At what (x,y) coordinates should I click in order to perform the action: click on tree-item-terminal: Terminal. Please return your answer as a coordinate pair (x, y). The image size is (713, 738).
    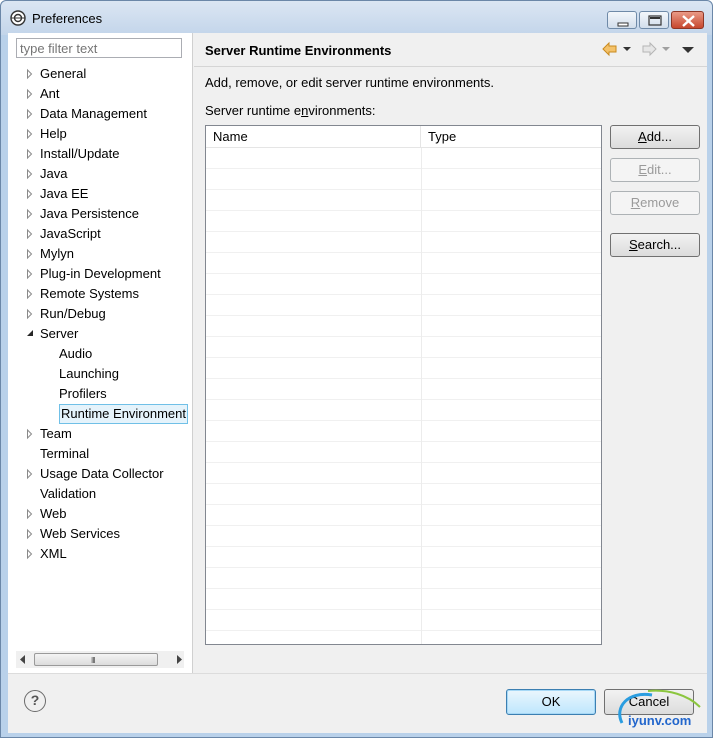
    Looking at the image, I should click on (100, 454).